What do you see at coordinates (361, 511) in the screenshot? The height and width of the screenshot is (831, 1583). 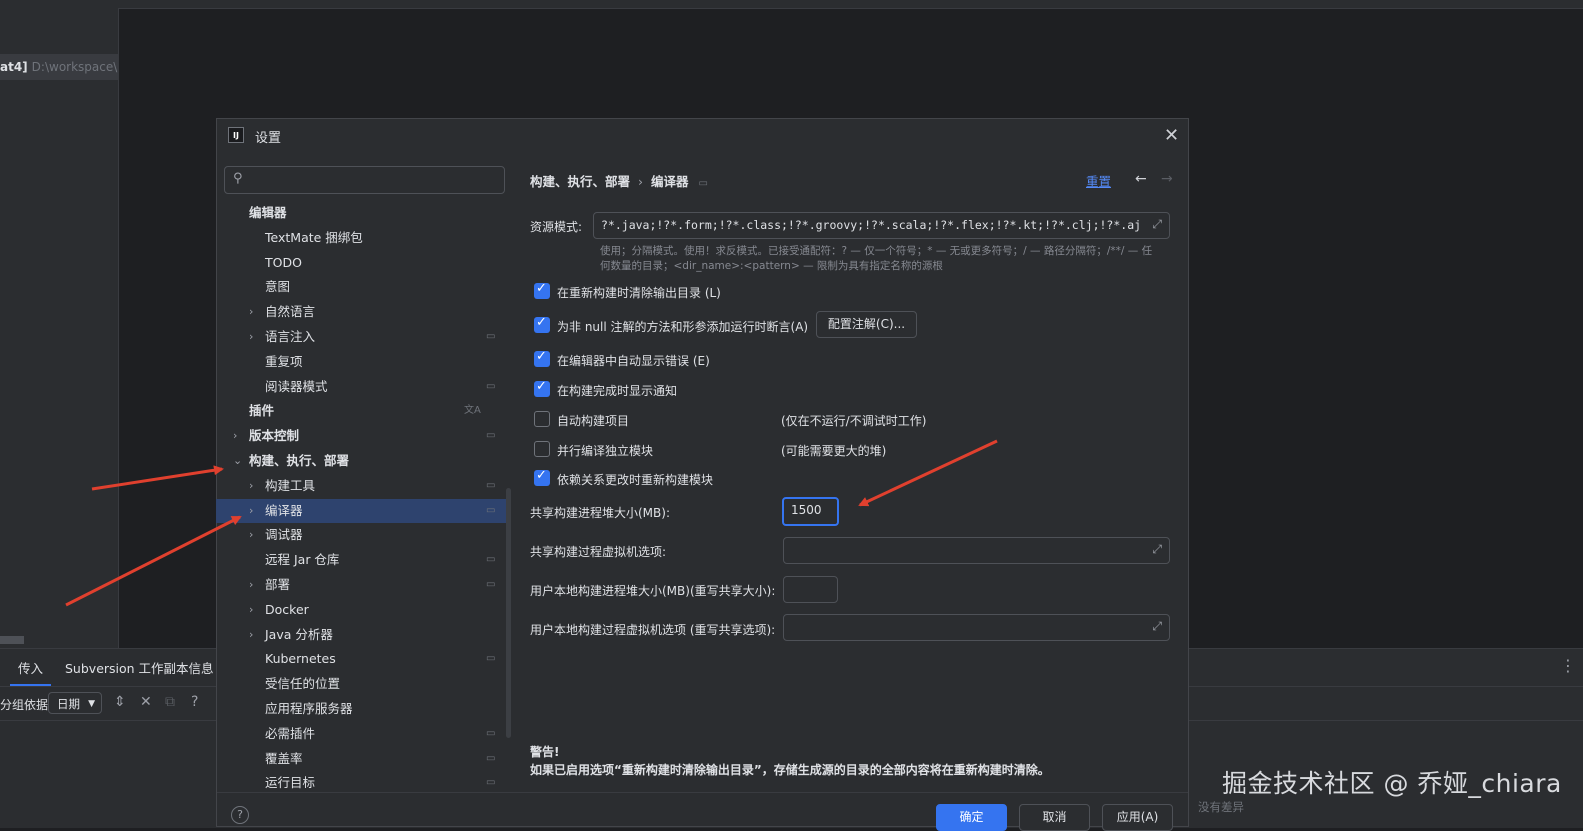 I see `tree-item: › 编译器 ▭` at bounding box center [361, 511].